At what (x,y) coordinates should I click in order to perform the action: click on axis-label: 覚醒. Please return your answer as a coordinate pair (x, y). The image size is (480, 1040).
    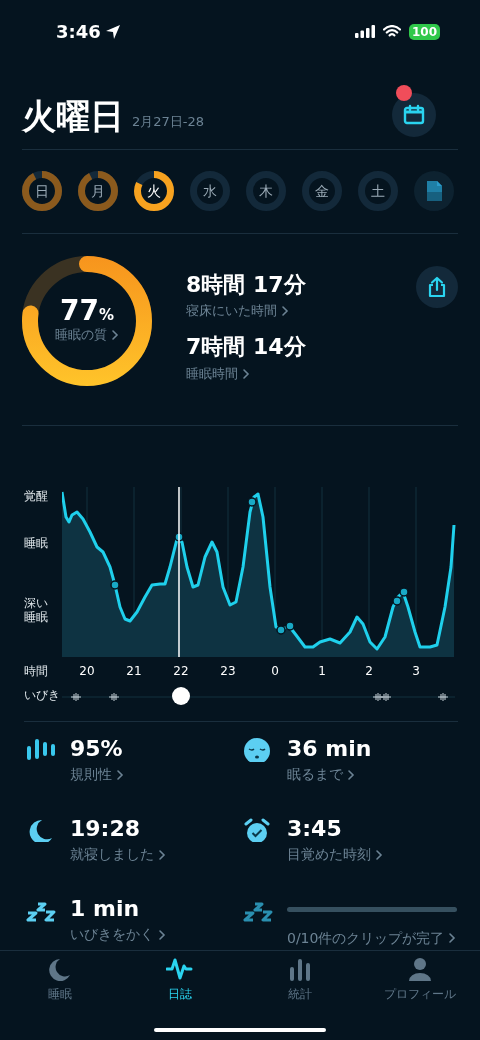
    Looking at the image, I should click on (36, 496).